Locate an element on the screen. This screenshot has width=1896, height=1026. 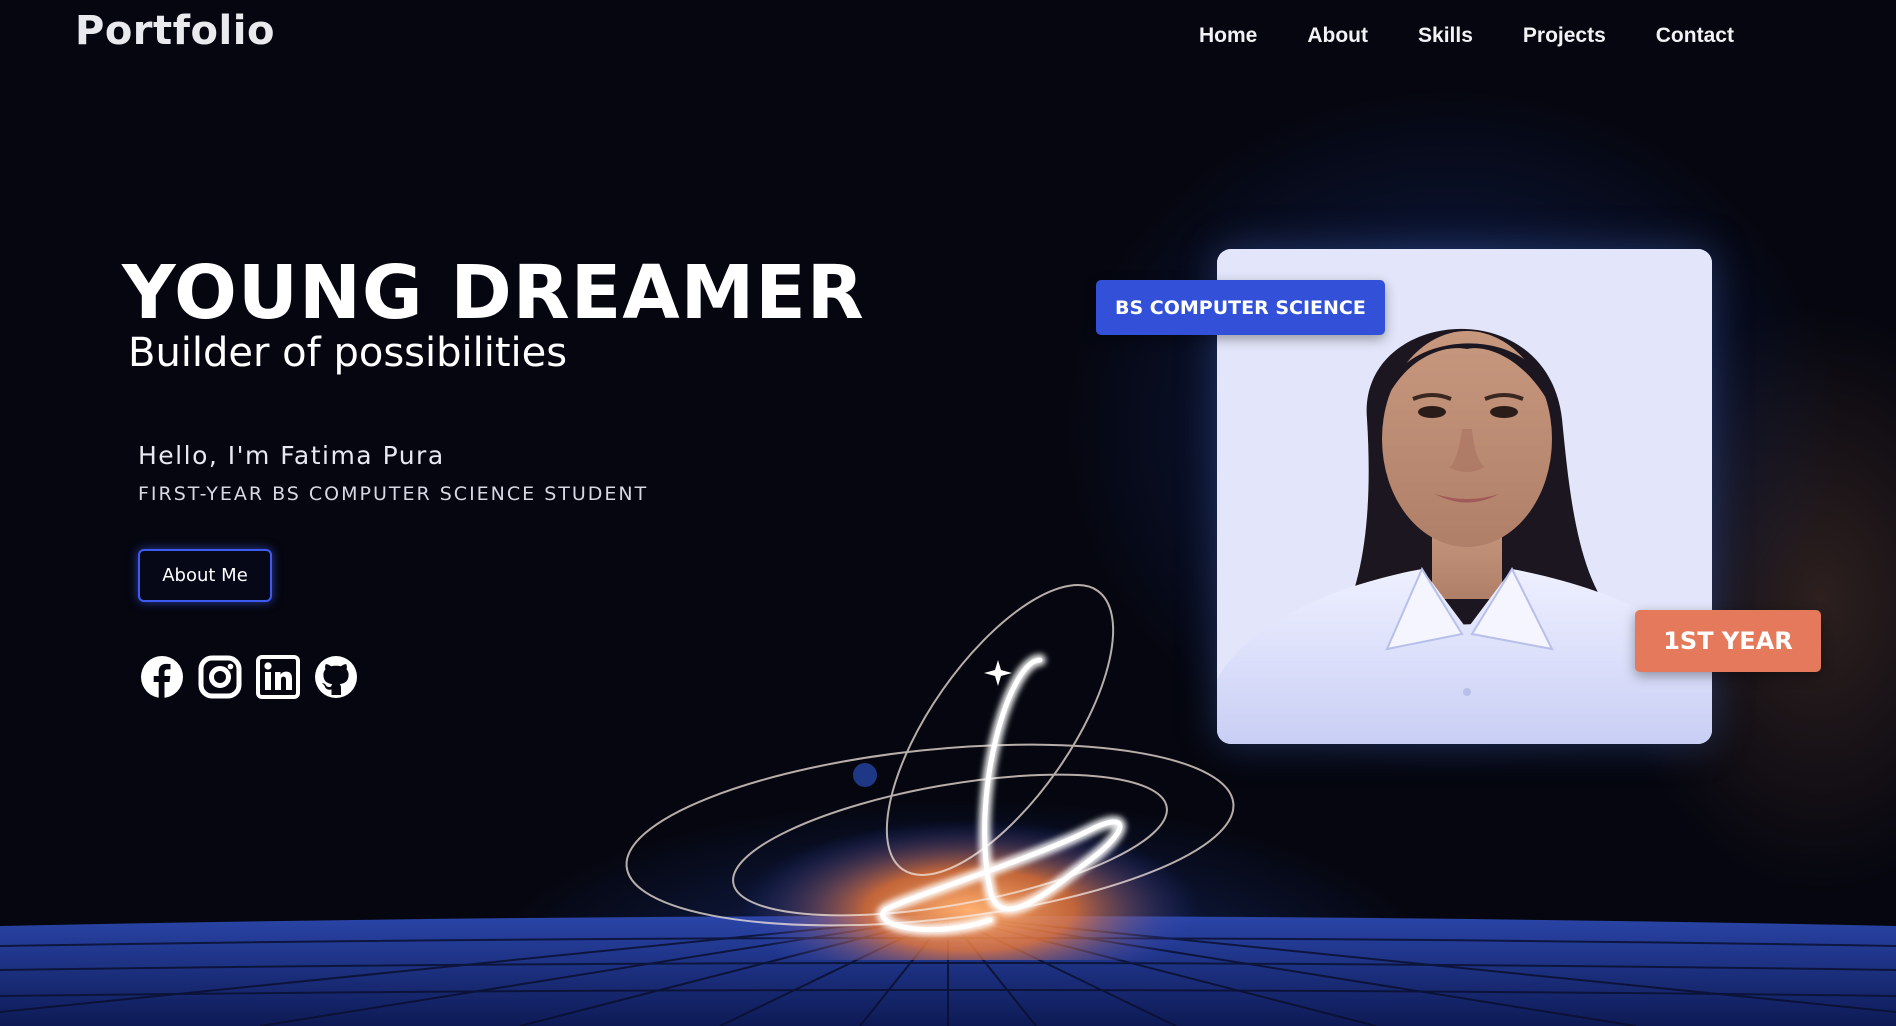
program-badge: BS COMPUTER SCIENCE is located at coordinates (1240, 307).